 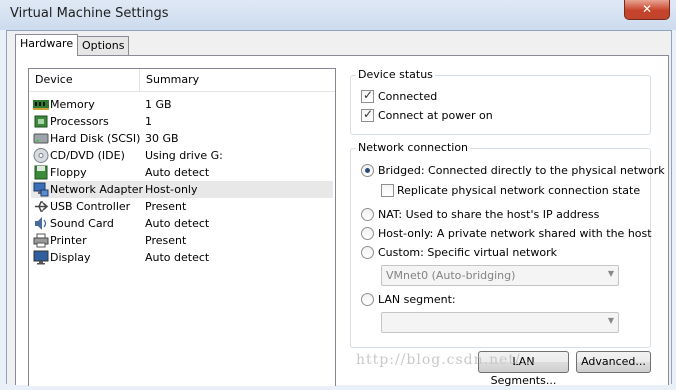 What do you see at coordinates (89, 13) in the screenshot?
I see `window-title: Virtual Machine Settings` at bounding box center [89, 13].